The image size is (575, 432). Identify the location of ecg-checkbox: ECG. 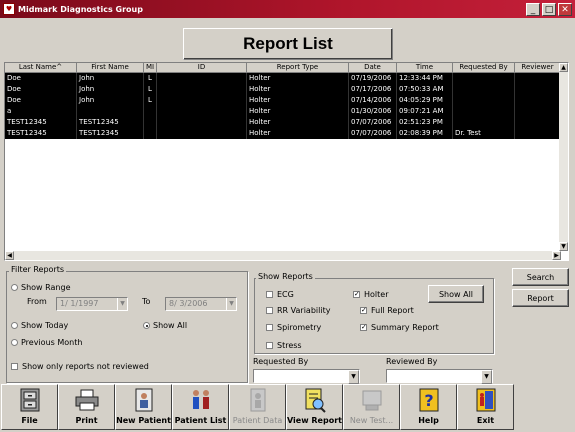
(280, 294).